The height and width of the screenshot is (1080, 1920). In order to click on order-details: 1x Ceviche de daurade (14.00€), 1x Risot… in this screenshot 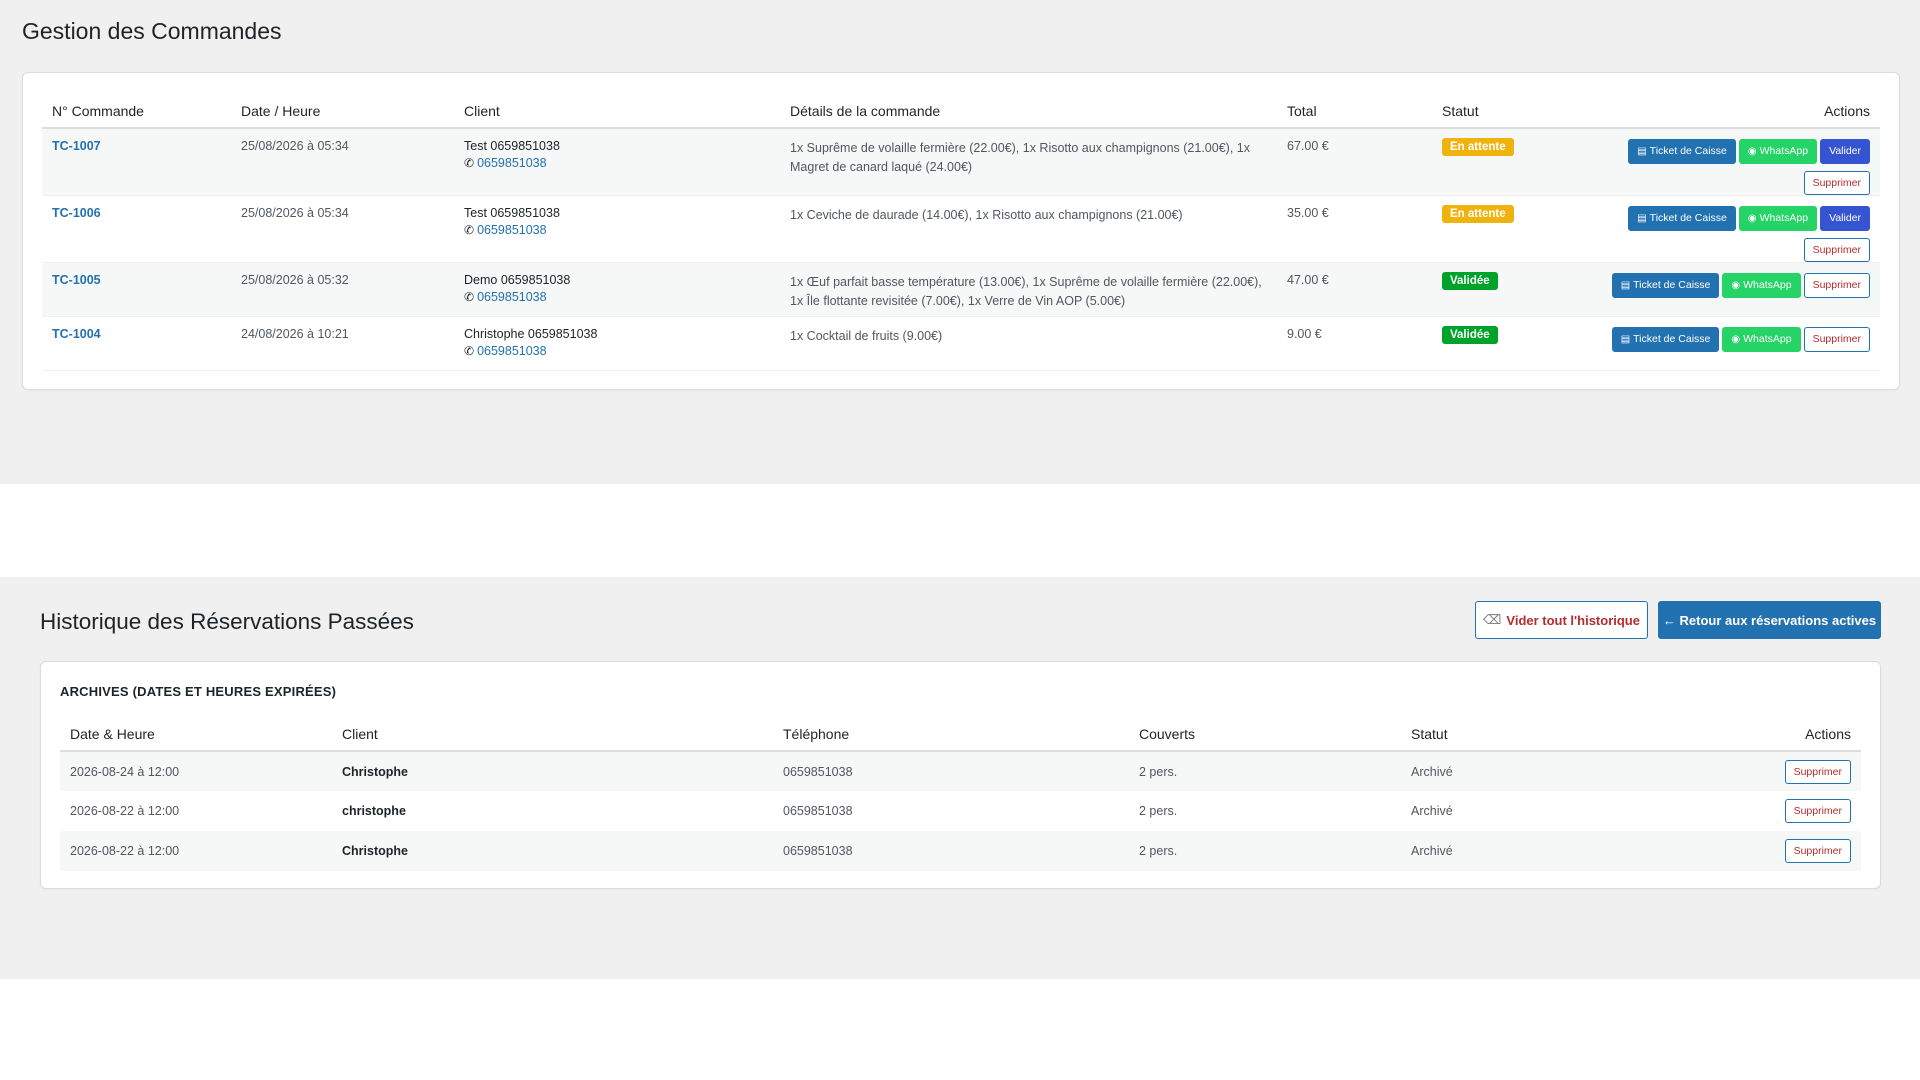, I will do `click(1028, 229)`.